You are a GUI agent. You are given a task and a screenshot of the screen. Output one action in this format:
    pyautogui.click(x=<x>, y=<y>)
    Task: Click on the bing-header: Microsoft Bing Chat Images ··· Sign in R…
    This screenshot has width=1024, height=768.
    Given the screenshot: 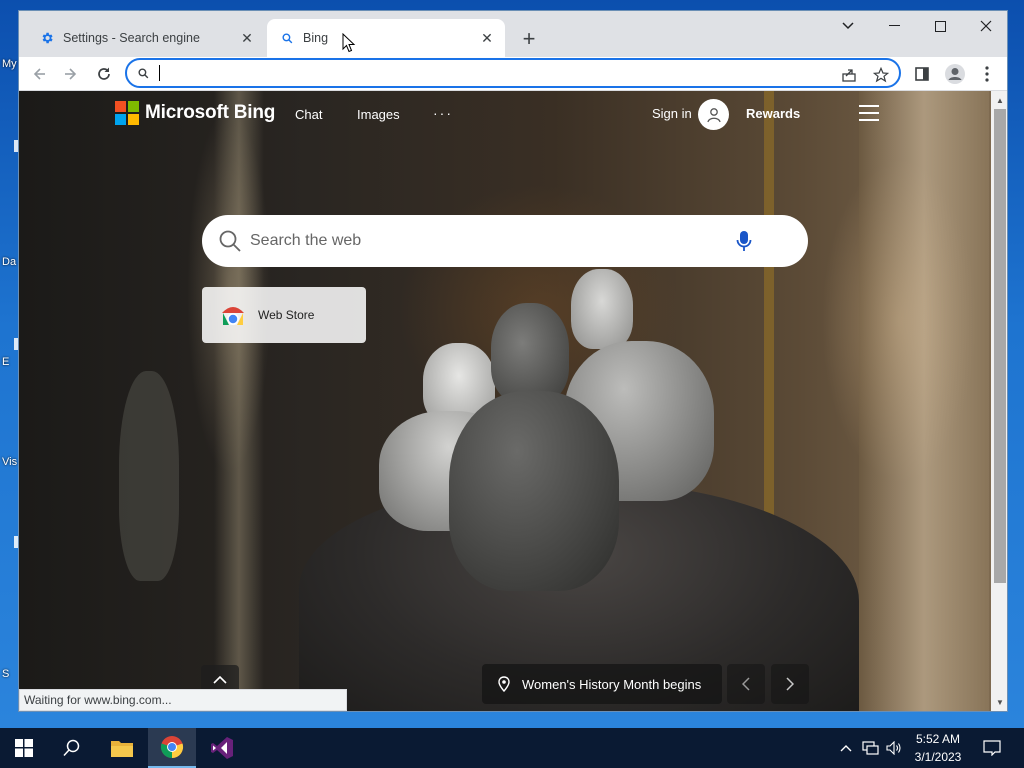 What is the action you would take?
    pyautogui.click(x=505, y=114)
    